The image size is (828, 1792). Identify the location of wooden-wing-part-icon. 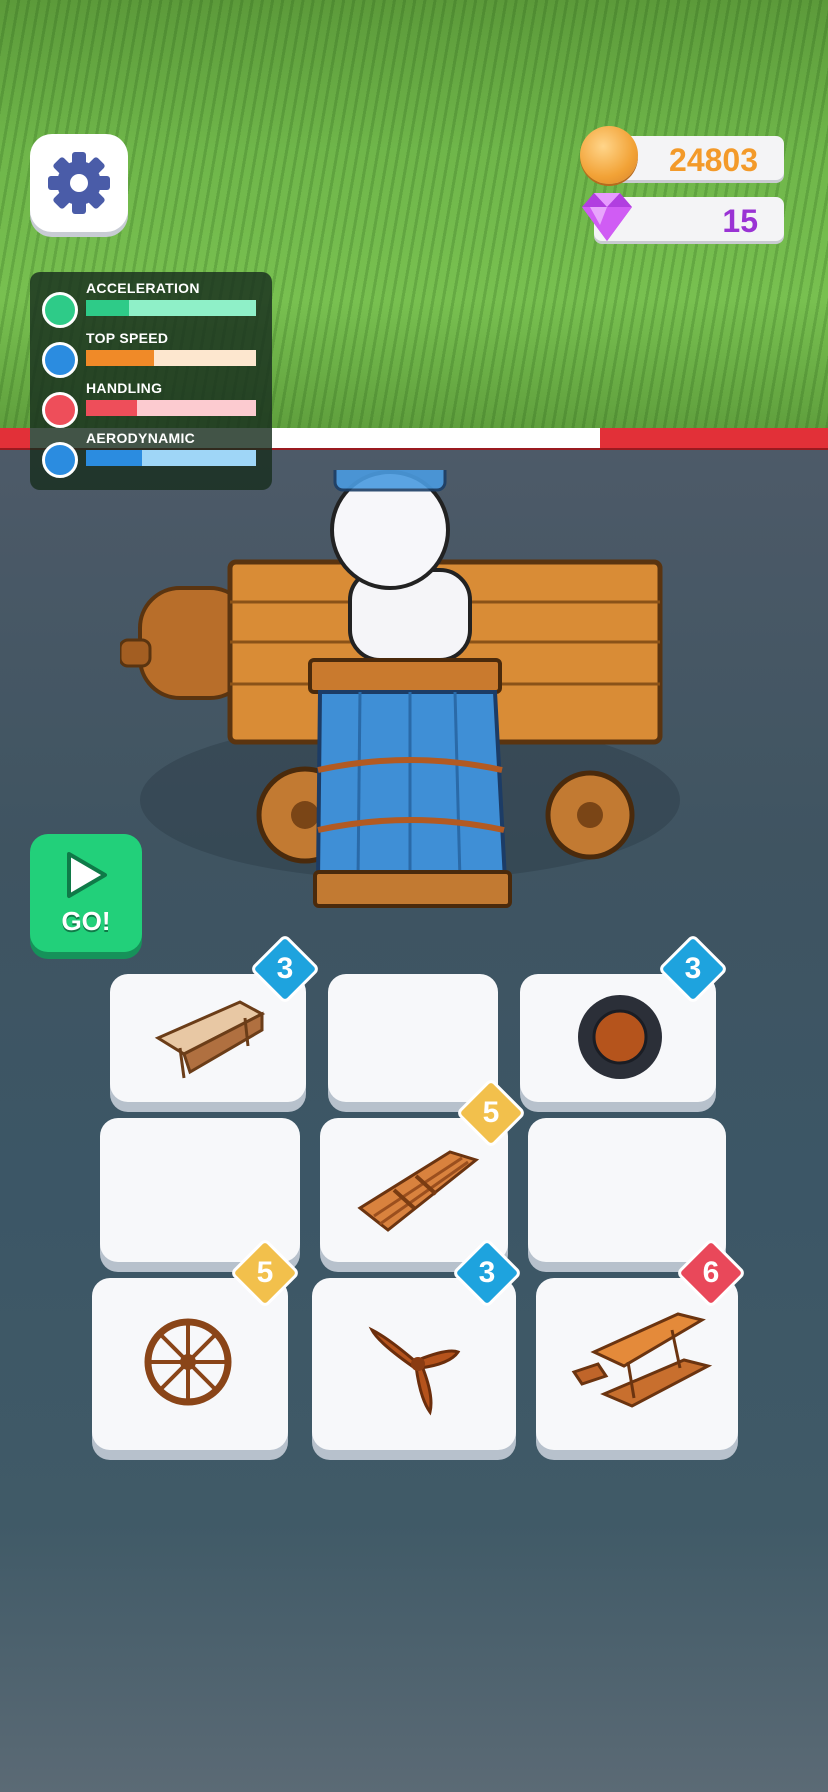
(210, 1039).